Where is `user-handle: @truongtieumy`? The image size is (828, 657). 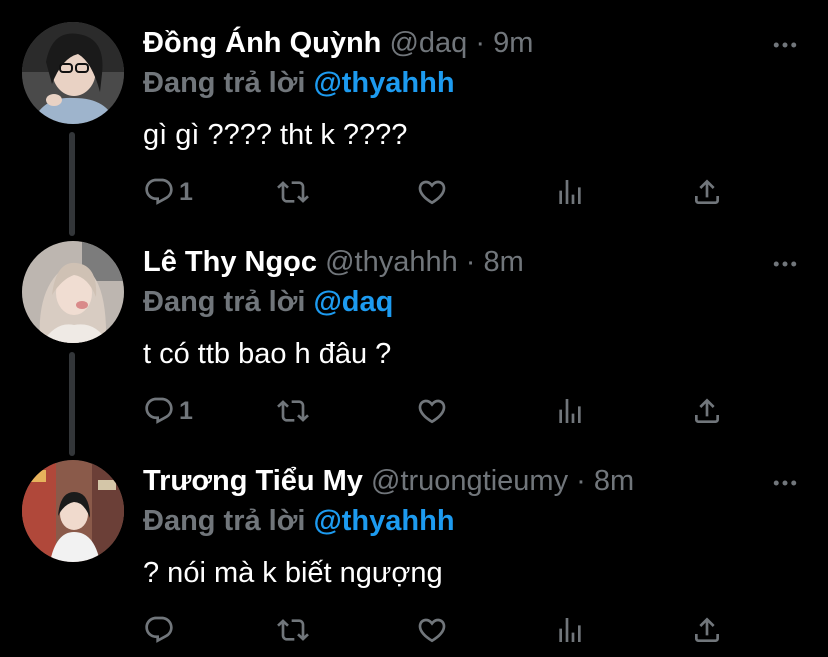 user-handle: @truongtieumy is located at coordinates (469, 481).